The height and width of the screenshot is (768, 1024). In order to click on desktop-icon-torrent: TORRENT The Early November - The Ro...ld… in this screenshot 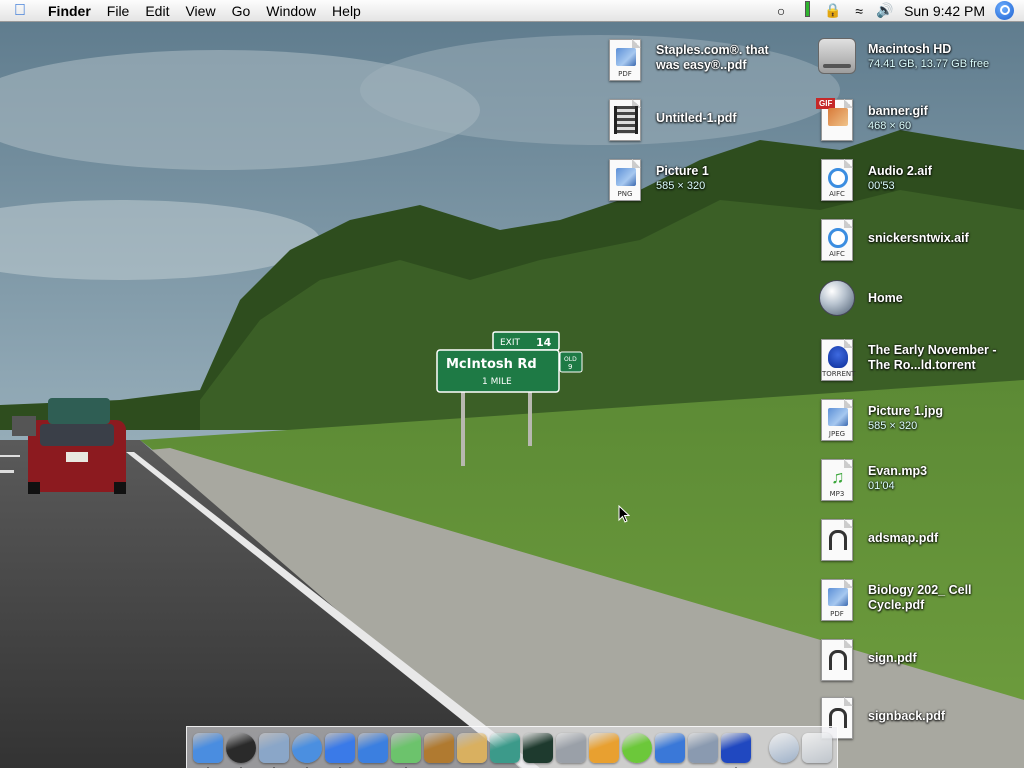, I will do `click(913, 358)`.